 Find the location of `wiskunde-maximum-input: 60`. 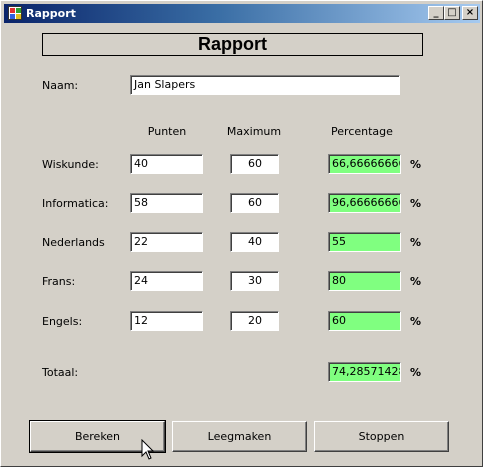

wiskunde-maximum-input: 60 is located at coordinates (254, 164).